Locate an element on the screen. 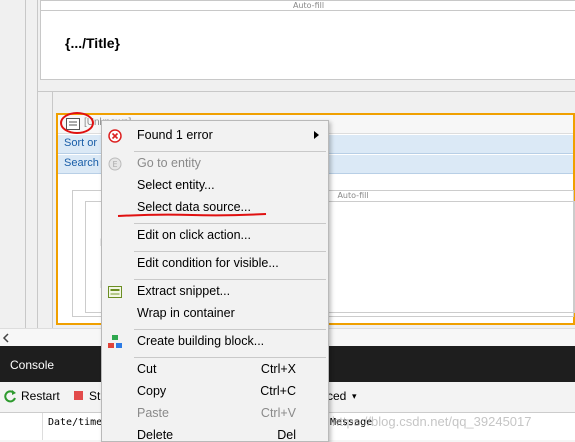 The width and height of the screenshot is (575, 442). title-panel is located at coordinates (307, 45).